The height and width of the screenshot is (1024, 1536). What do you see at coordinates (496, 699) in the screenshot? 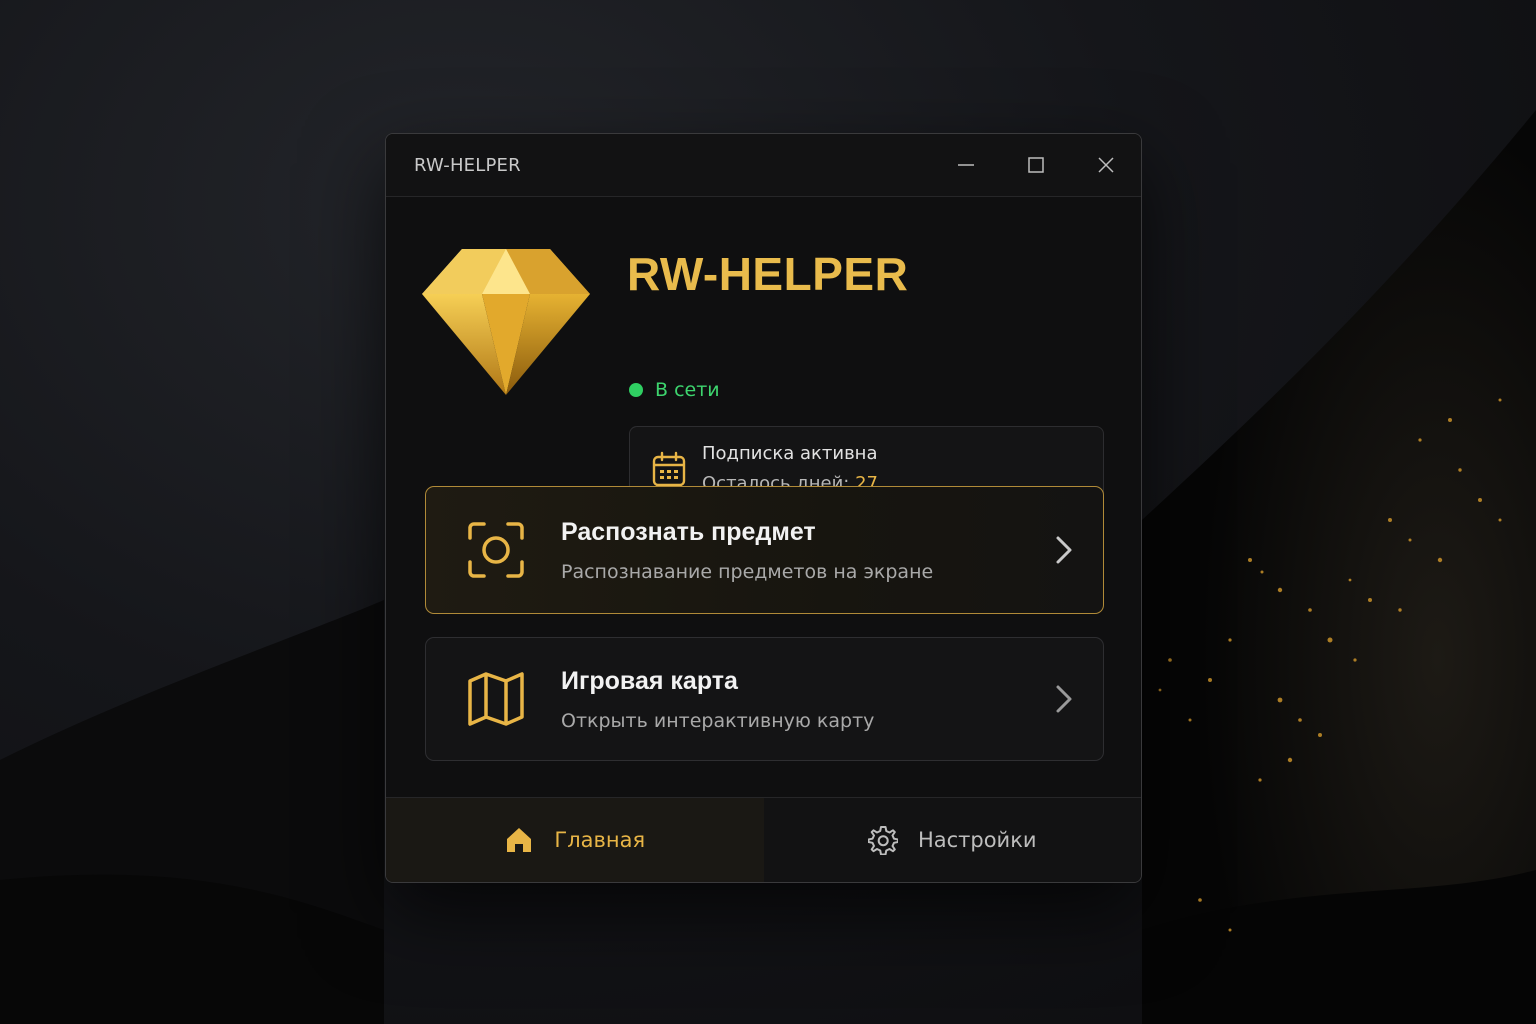
I see `map-icon` at bounding box center [496, 699].